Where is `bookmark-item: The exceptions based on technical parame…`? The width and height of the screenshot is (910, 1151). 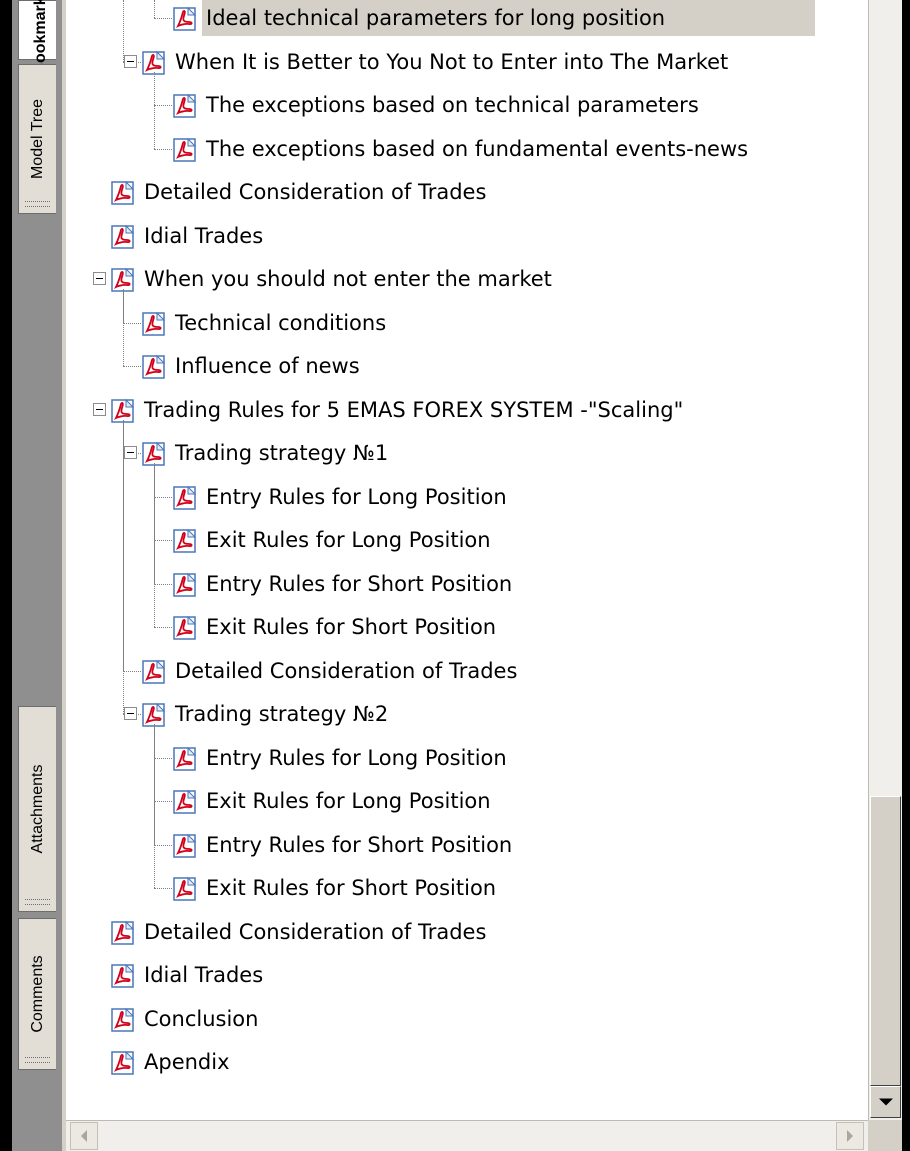 bookmark-item: The exceptions based on technical parame… is located at coordinates (437, 105).